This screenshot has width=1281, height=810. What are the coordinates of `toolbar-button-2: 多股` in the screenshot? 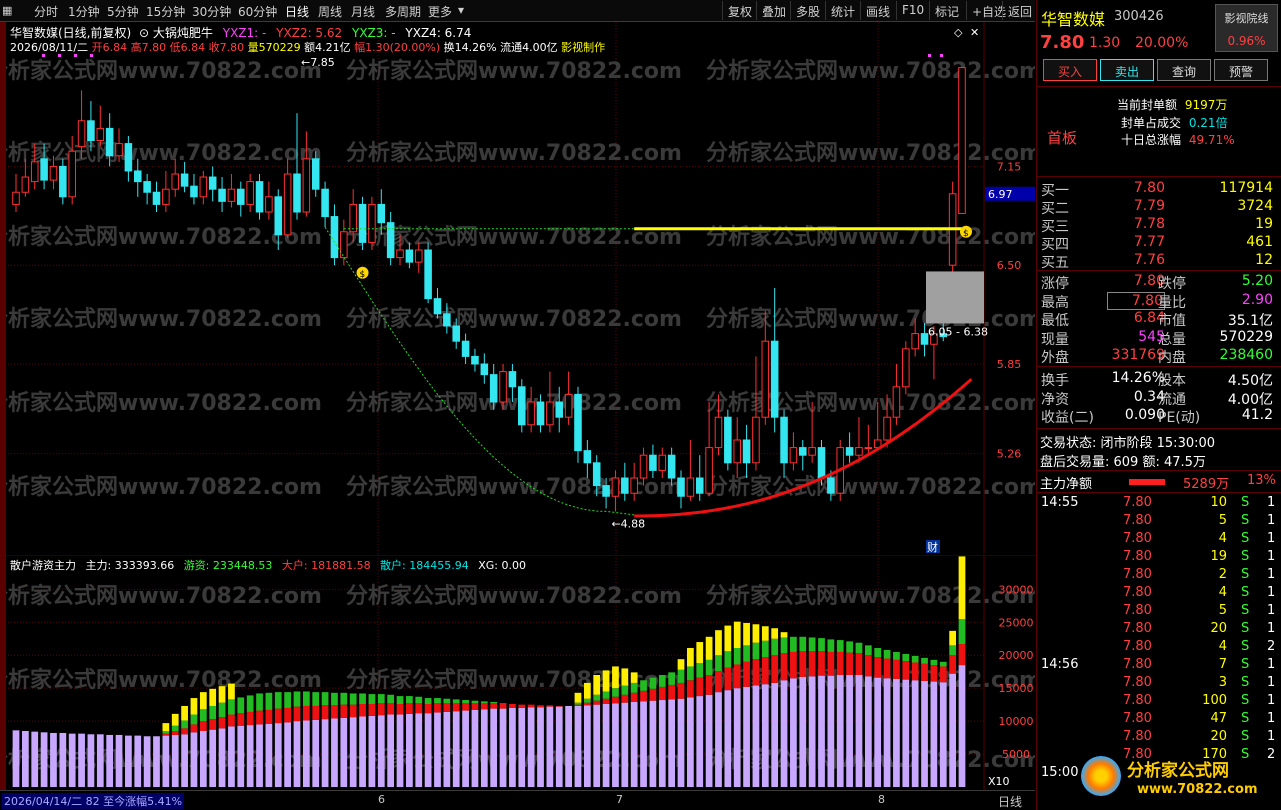 It's located at (807, 10).